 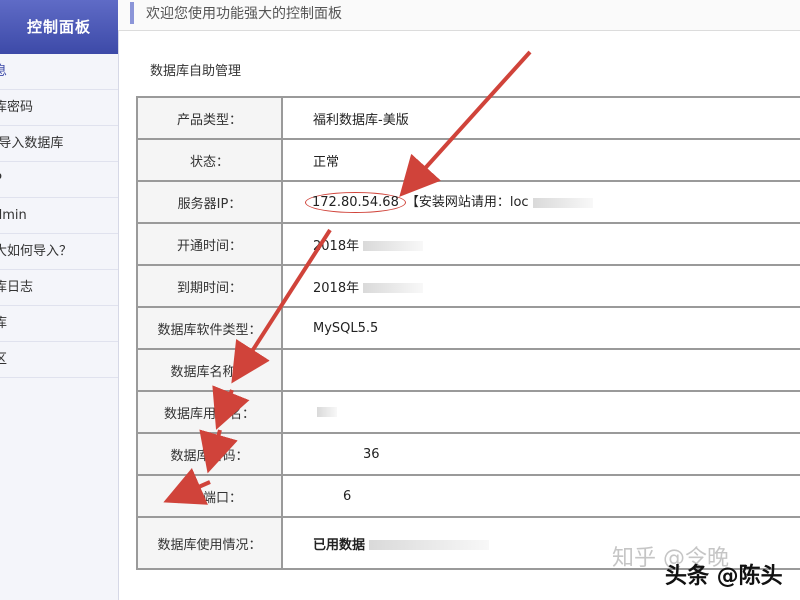 I want to click on table-row: 服务器IP： 172.80.54.68 【安装网站请用：loc, so click(x=468, y=202).